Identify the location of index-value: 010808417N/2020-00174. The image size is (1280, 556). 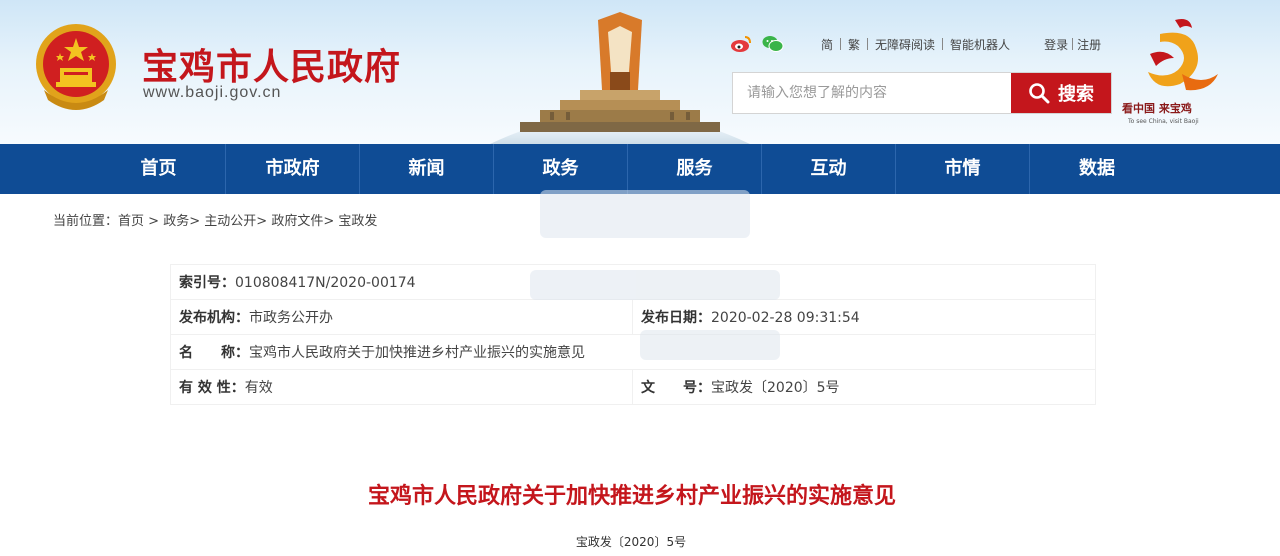
(325, 283).